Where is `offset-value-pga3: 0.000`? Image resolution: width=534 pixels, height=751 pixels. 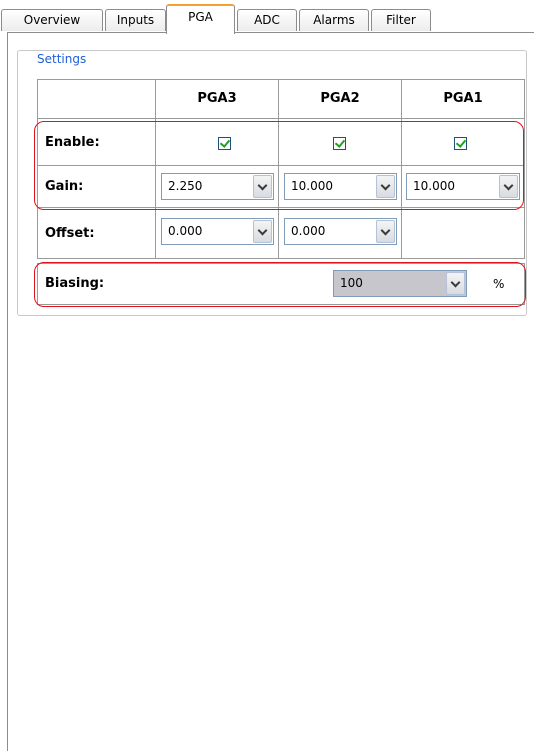
offset-value-pga3: 0.000 is located at coordinates (185, 231).